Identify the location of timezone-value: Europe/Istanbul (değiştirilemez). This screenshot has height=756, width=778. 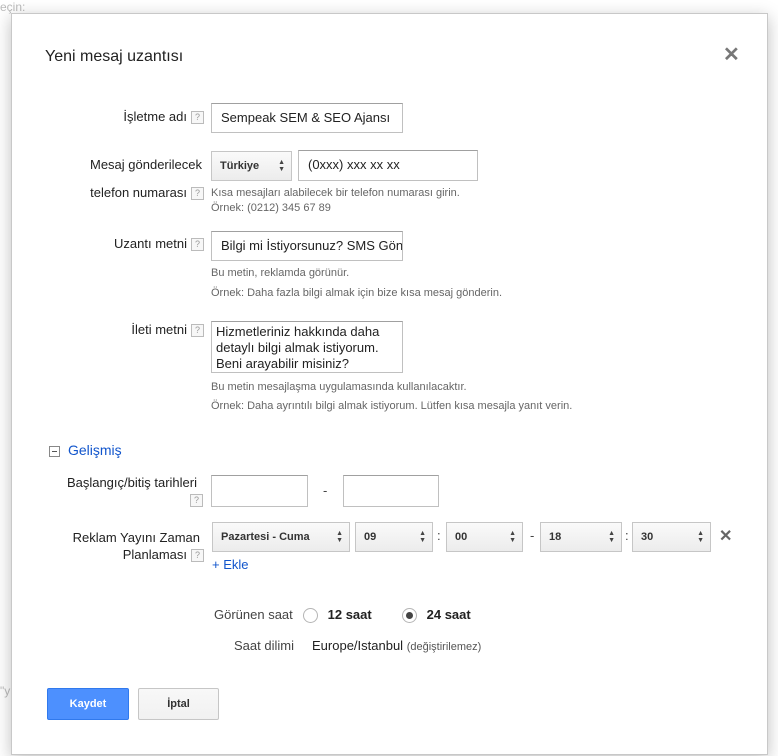
(396, 645).